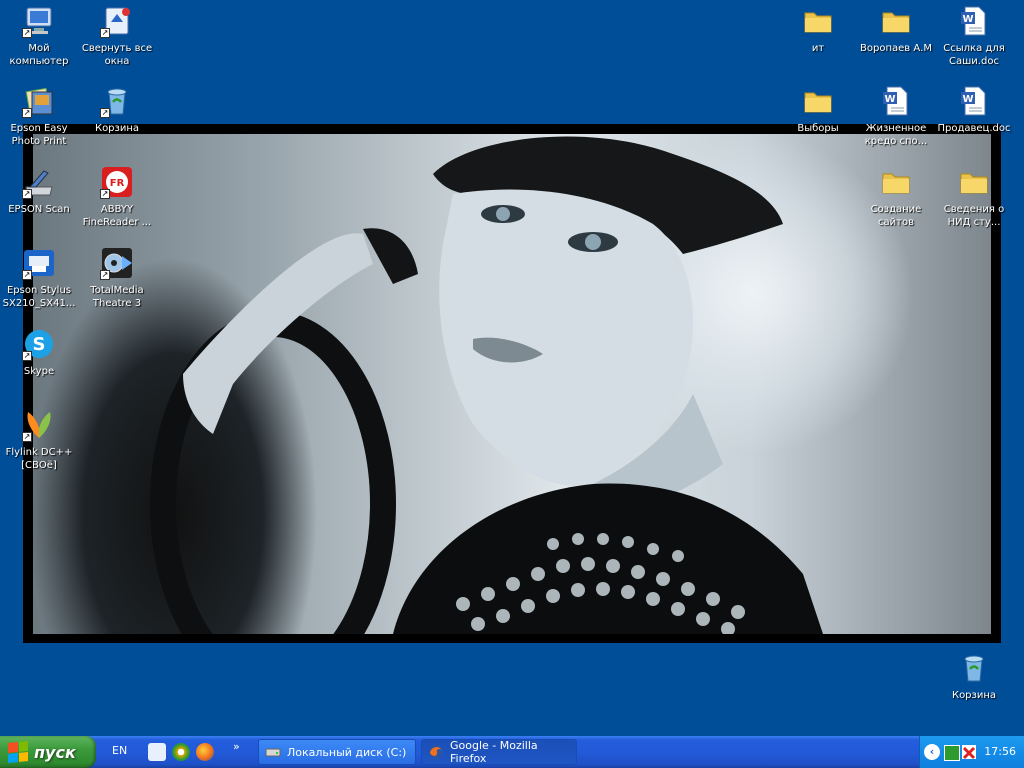 This screenshot has width=1024, height=768. I want to click on desktop-folder-voropaev: Воропаев А.М, so click(896, 38).